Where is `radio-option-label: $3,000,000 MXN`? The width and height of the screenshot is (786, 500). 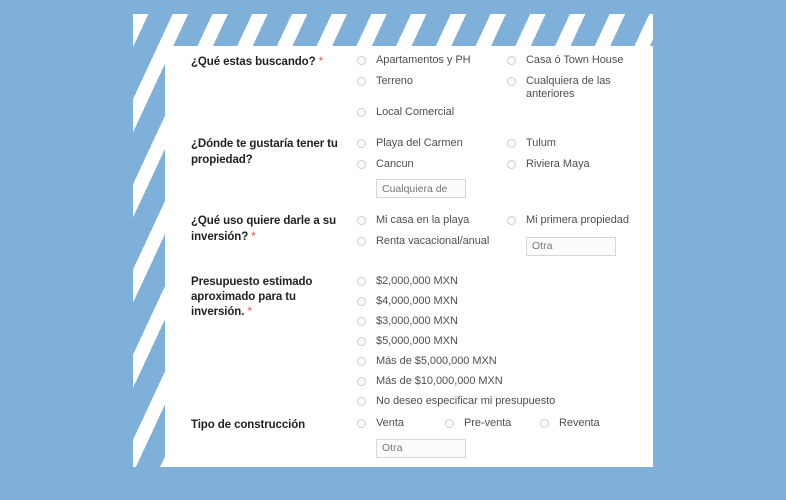
radio-option-label: $3,000,000 MXN is located at coordinates (417, 321).